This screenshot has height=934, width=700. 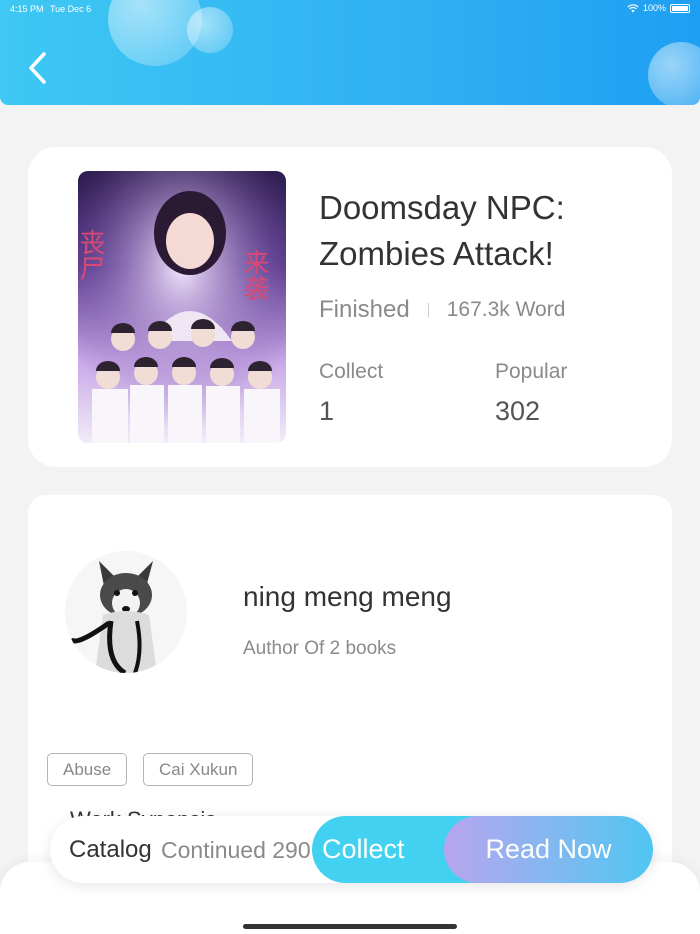 What do you see at coordinates (351, 849) in the screenshot?
I see `action-bar: Catalog Continued 290 Collect Read Now` at bounding box center [351, 849].